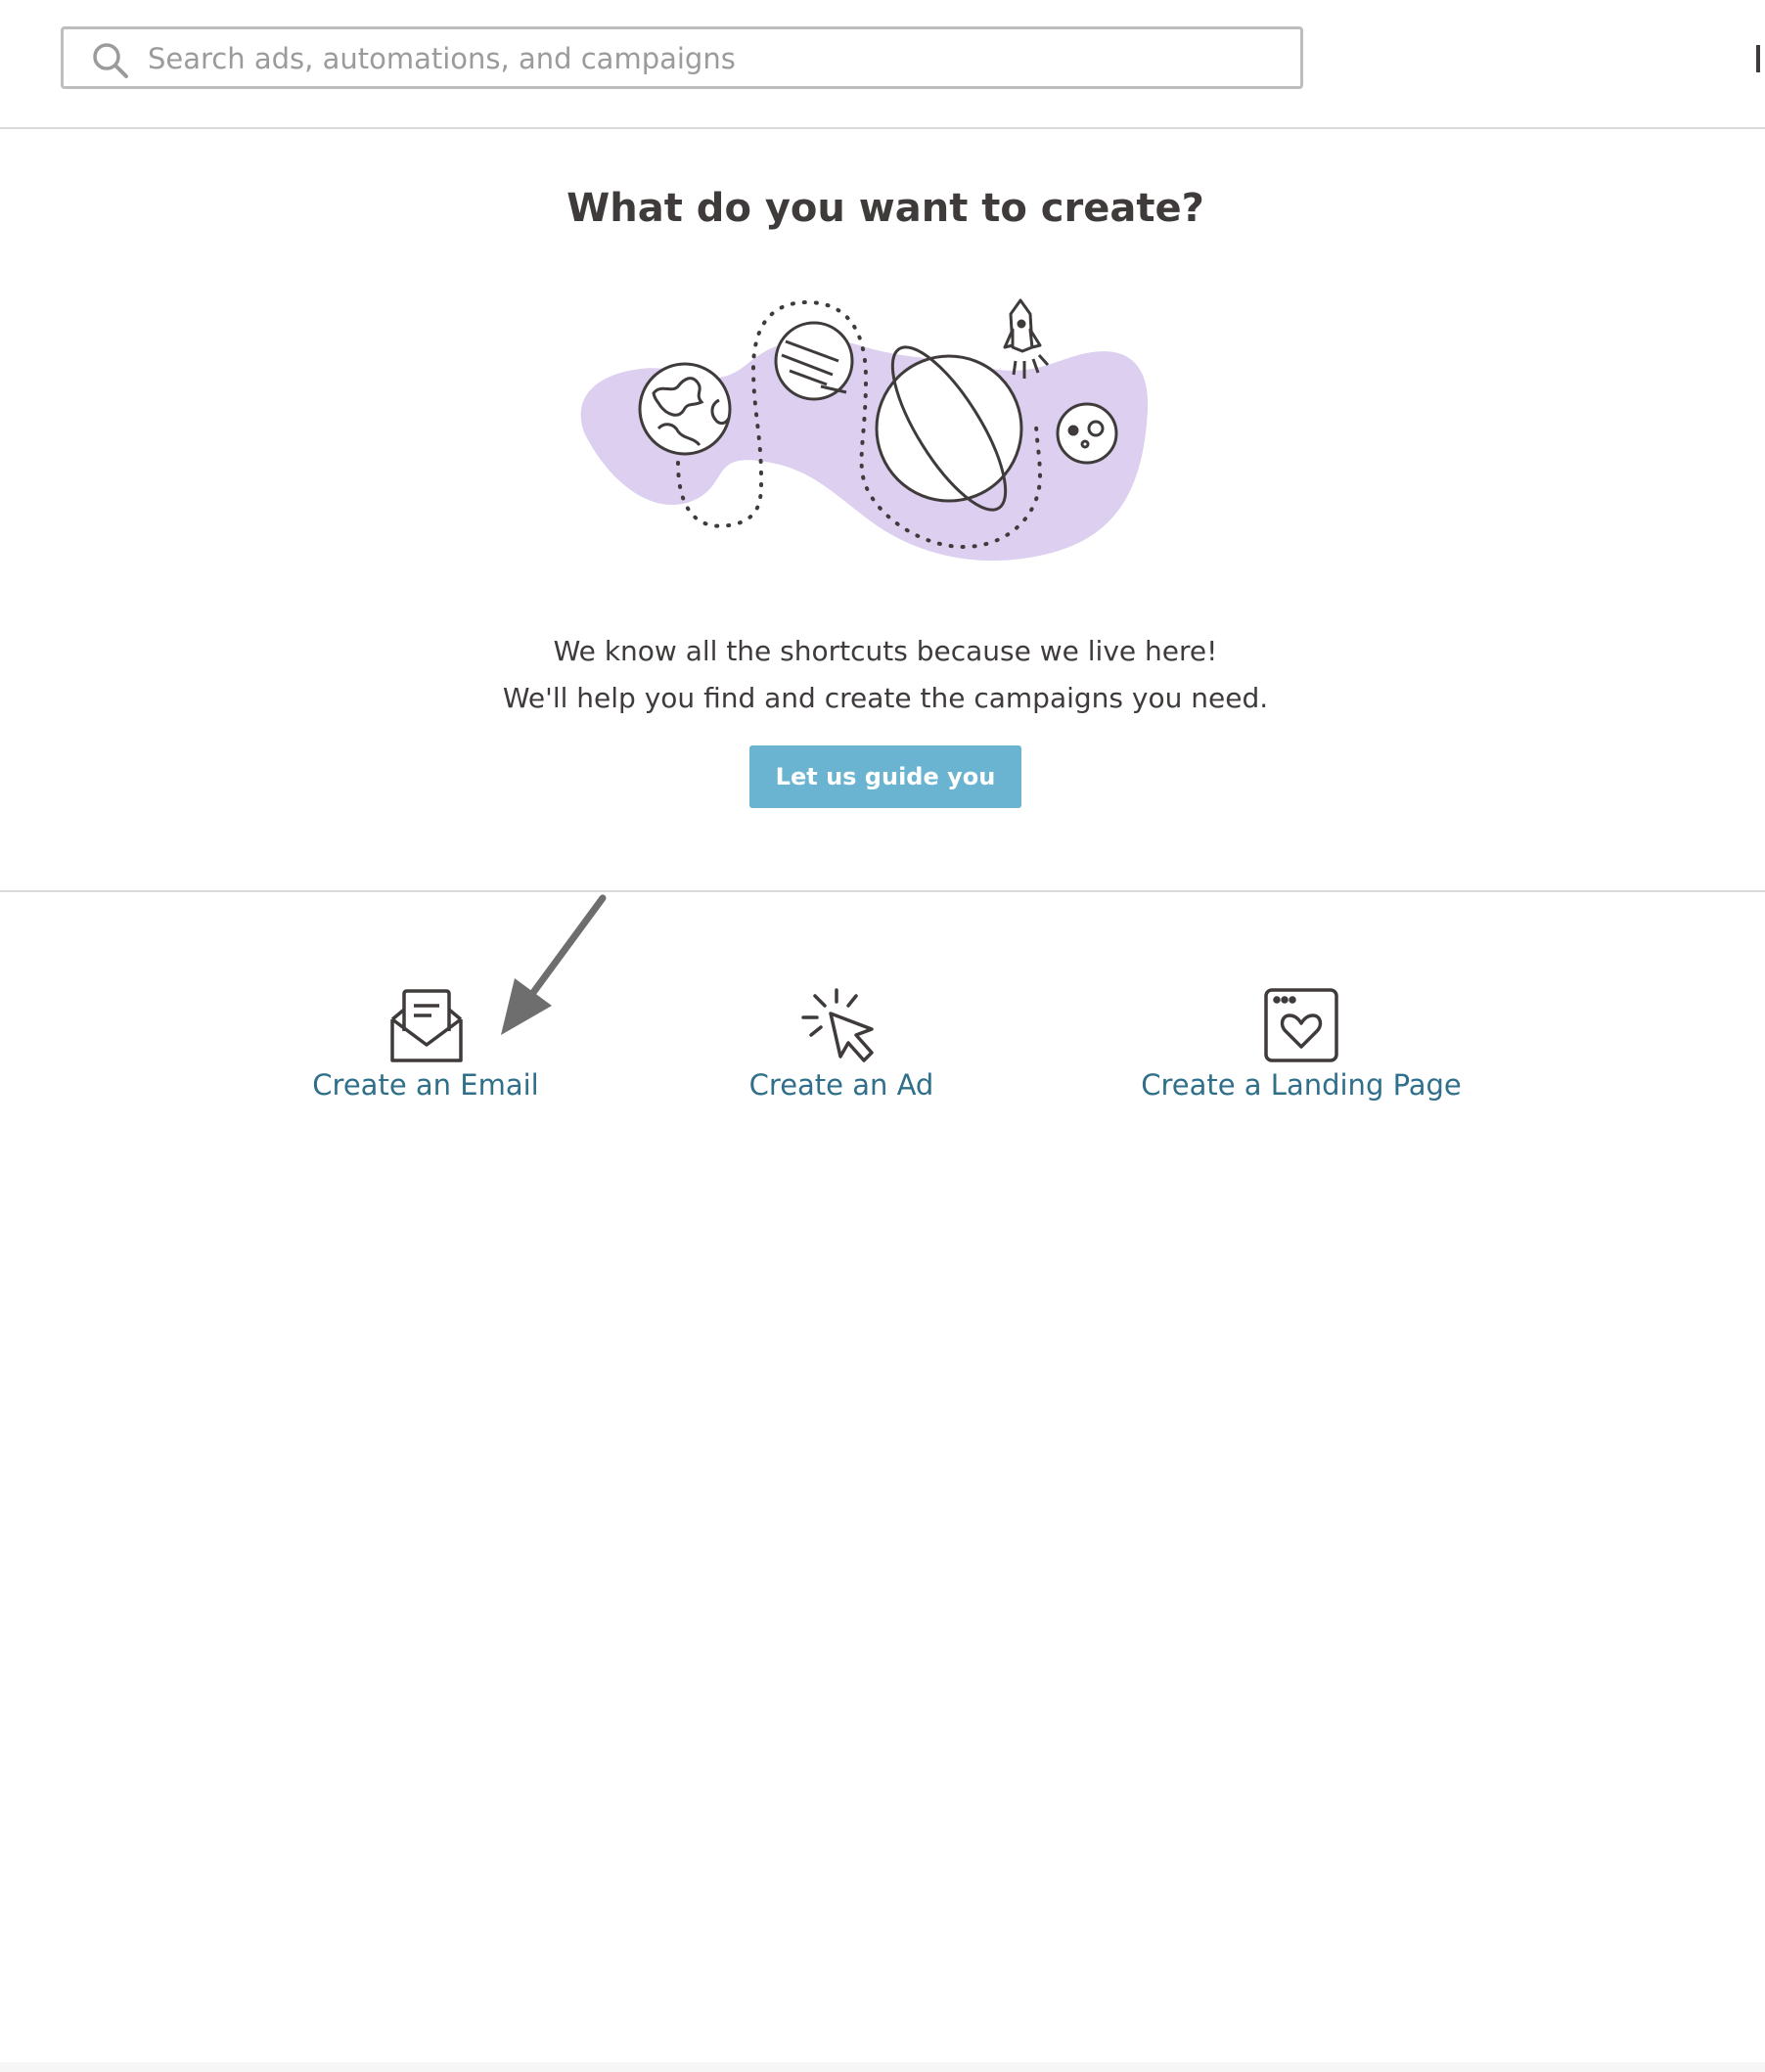 This screenshot has width=1765, height=2072. Describe the element at coordinates (685, 409) in the screenshot. I see `earth-planet` at that location.